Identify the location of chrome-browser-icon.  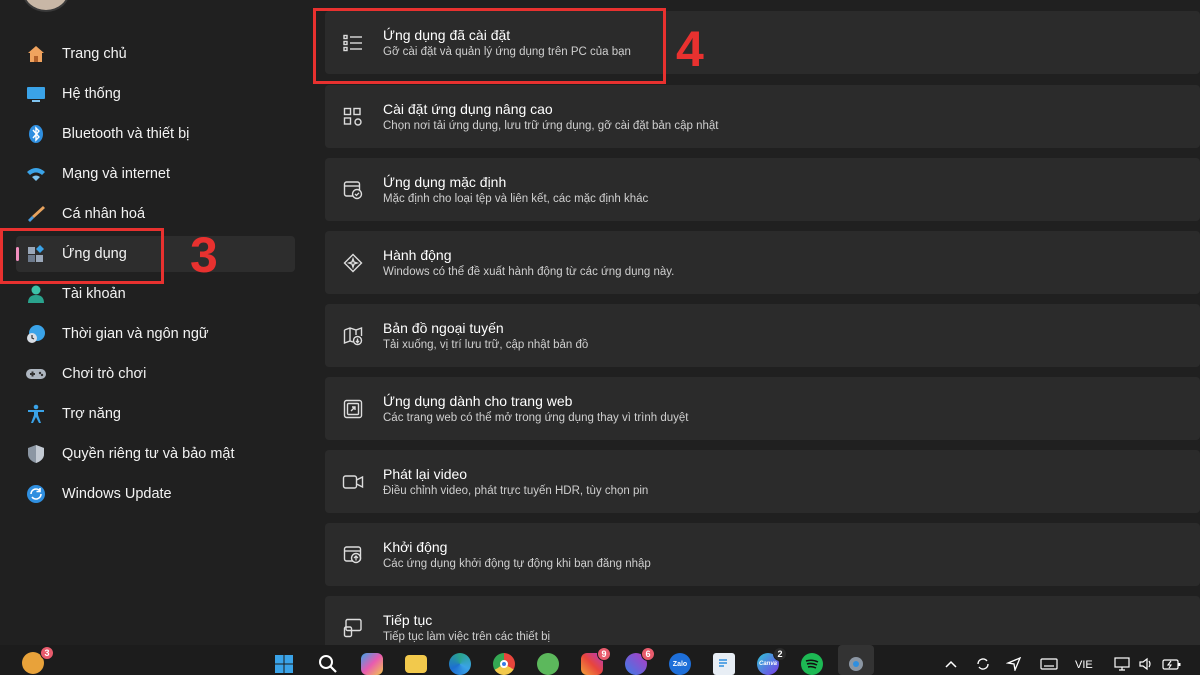
(504, 664).